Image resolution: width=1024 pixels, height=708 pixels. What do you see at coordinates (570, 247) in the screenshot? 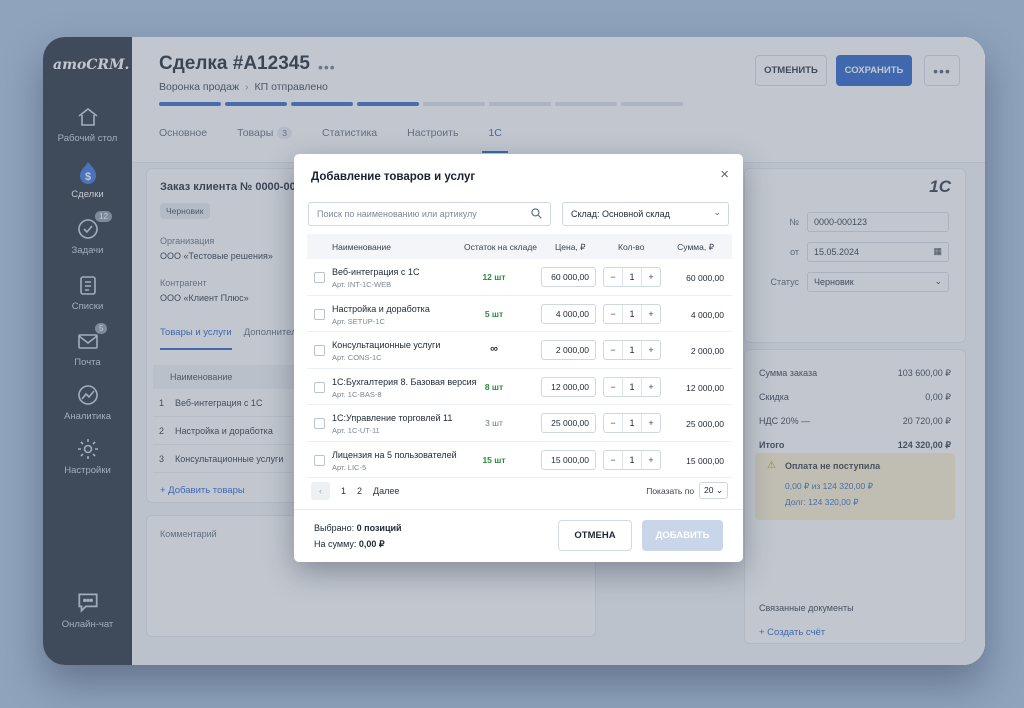
I see `col-price: Цена, ₽` at bounding box center [570, 247].